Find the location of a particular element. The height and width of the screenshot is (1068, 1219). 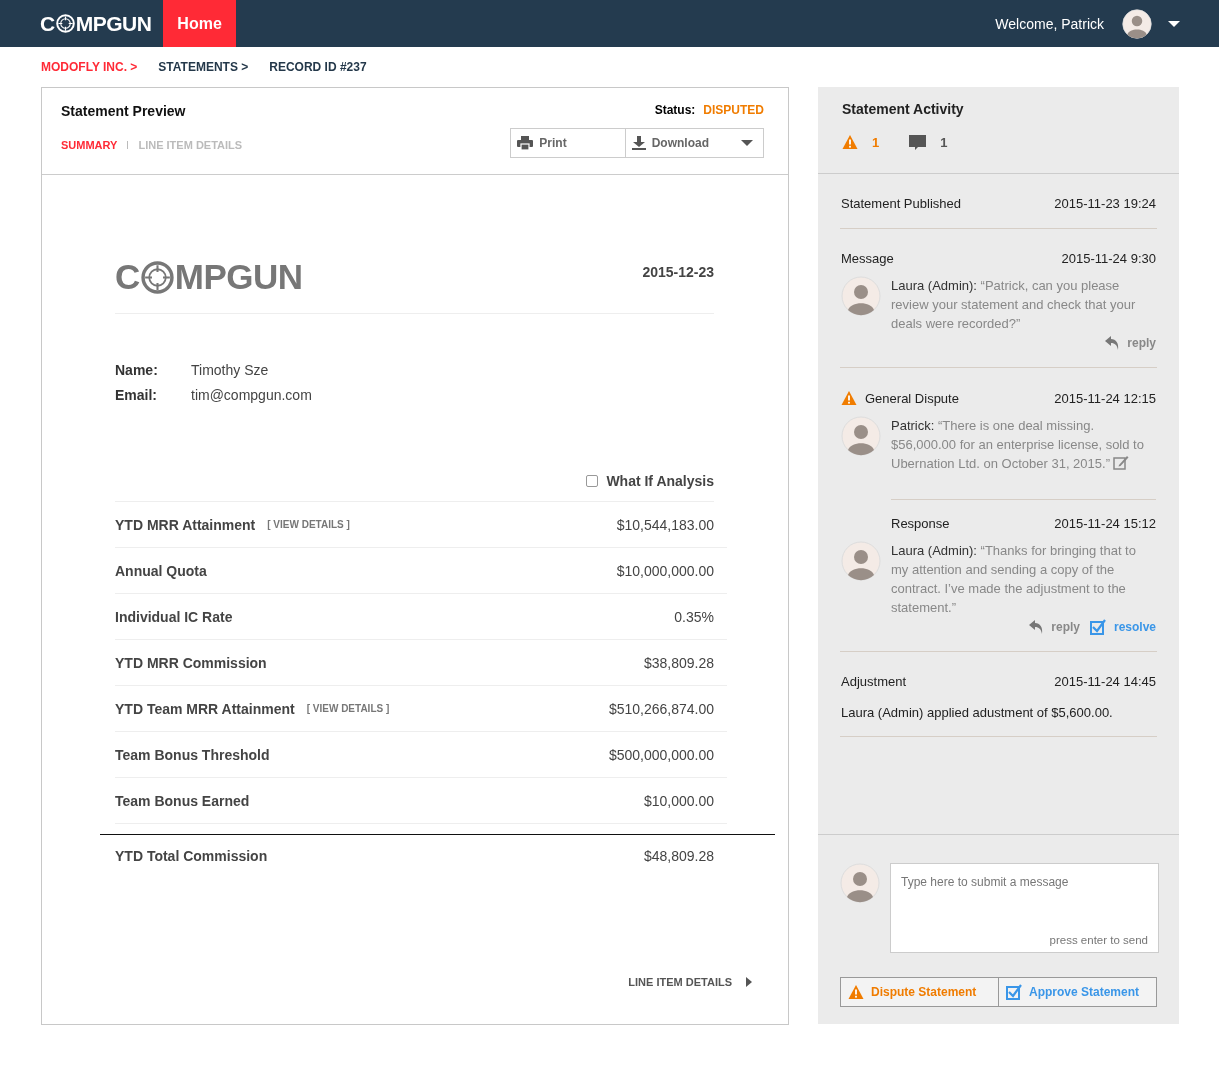

event-time: 2015-11-24 14:45 is located at coordinates (1105, 681).